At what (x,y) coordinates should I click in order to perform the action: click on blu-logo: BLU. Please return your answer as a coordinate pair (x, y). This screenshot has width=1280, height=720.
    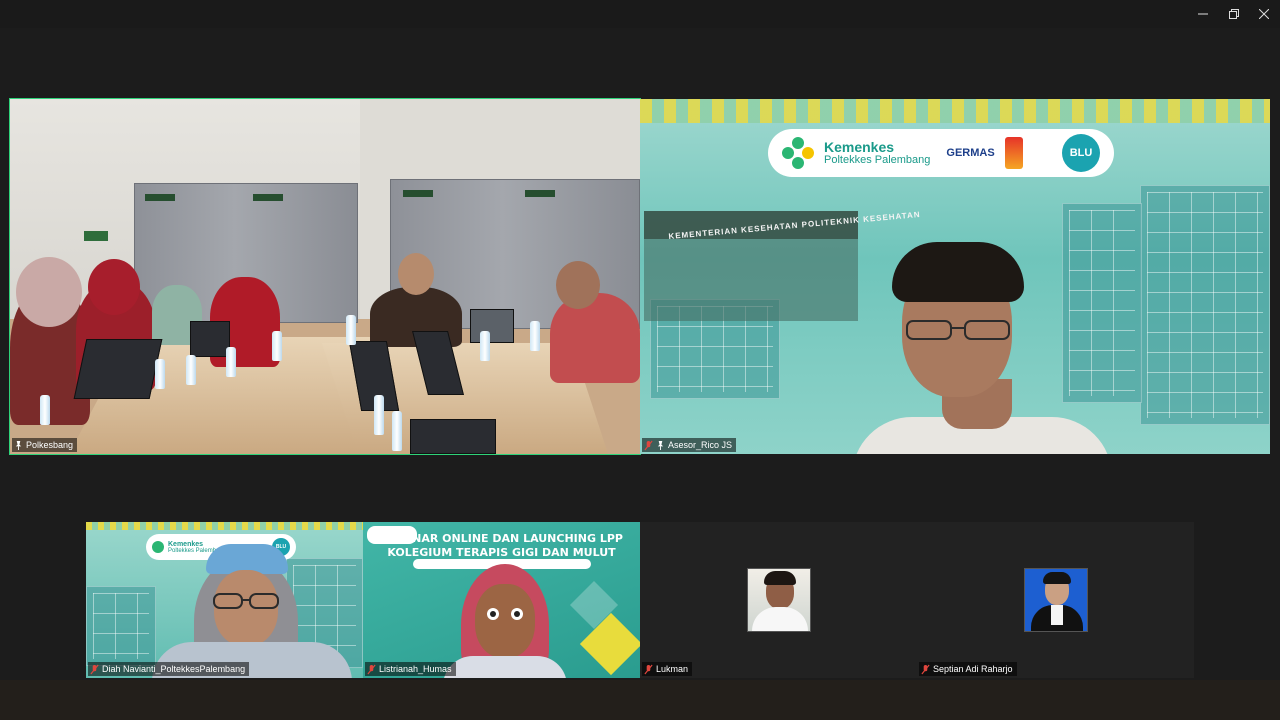
    Looking at the image, I should click on (1081, 153).